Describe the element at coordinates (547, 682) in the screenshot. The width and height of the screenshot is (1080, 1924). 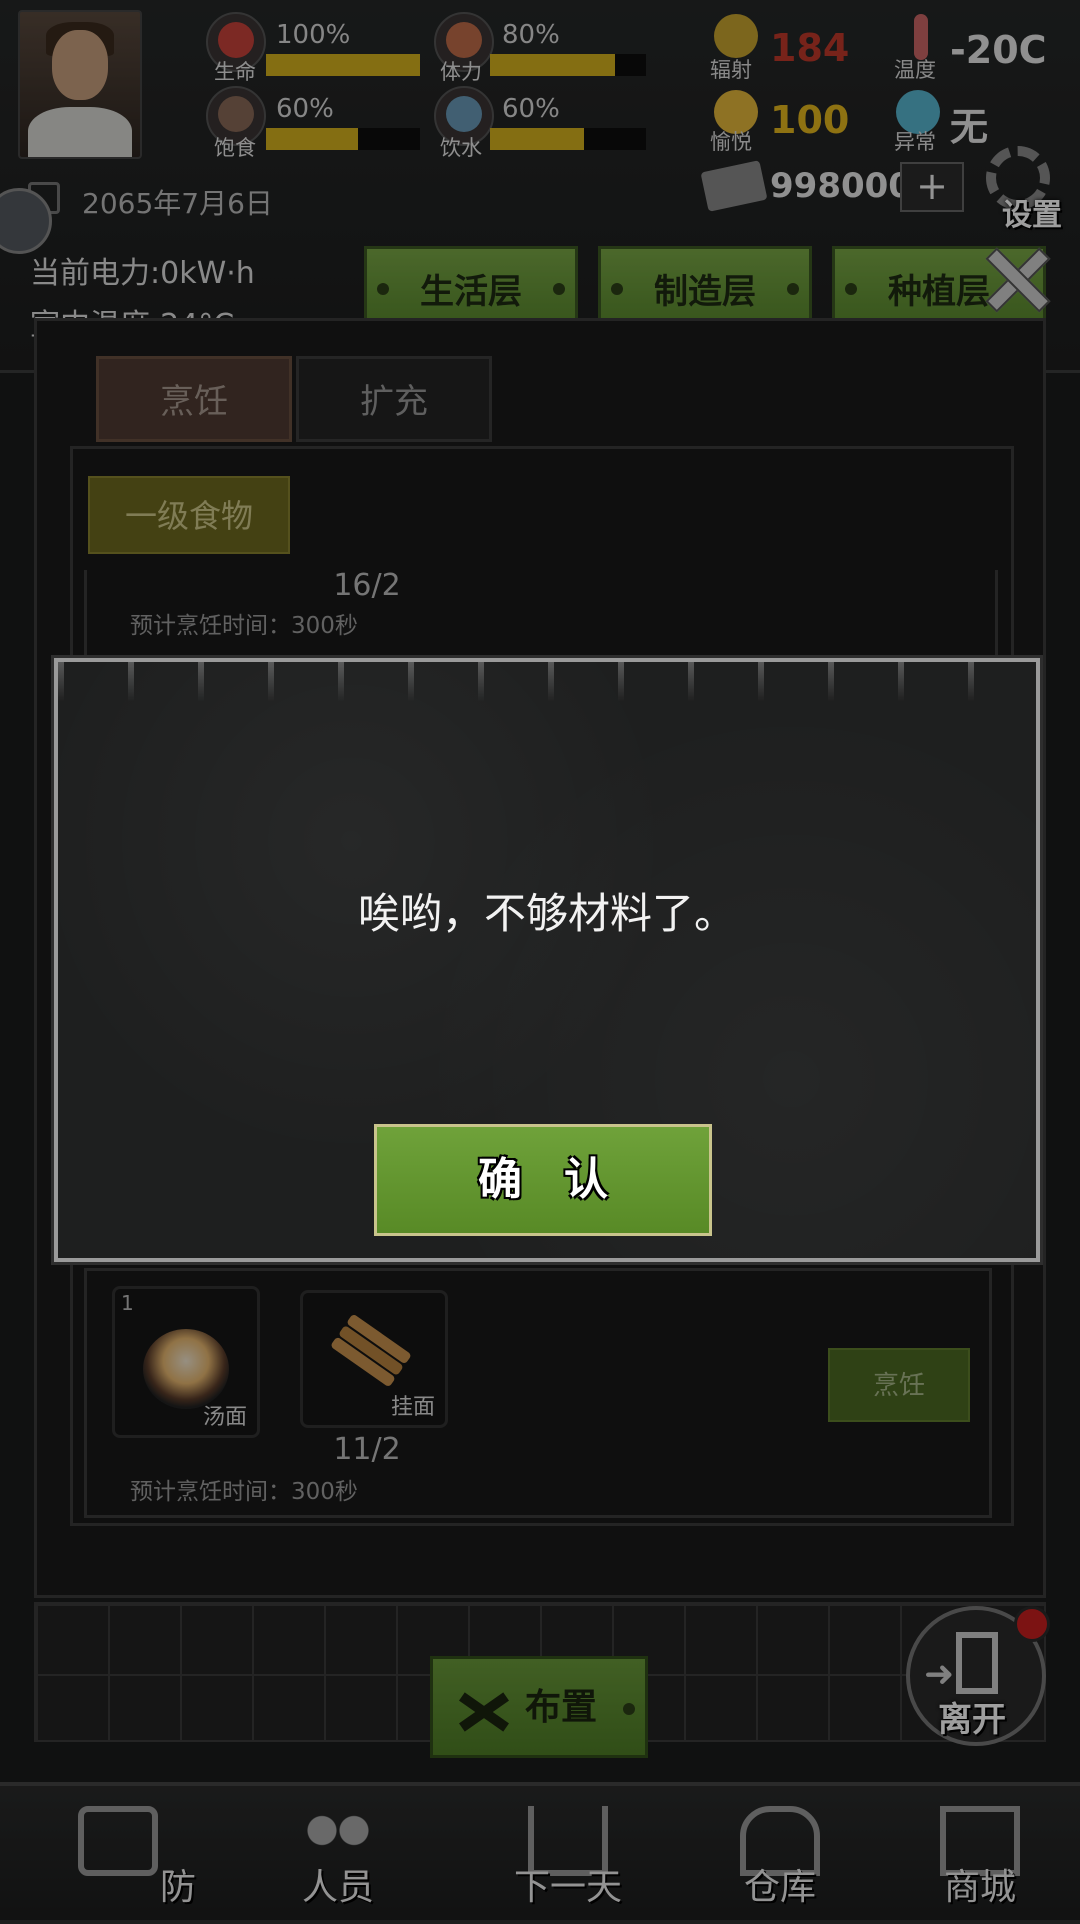
I see `icicle-decoration` at that location.